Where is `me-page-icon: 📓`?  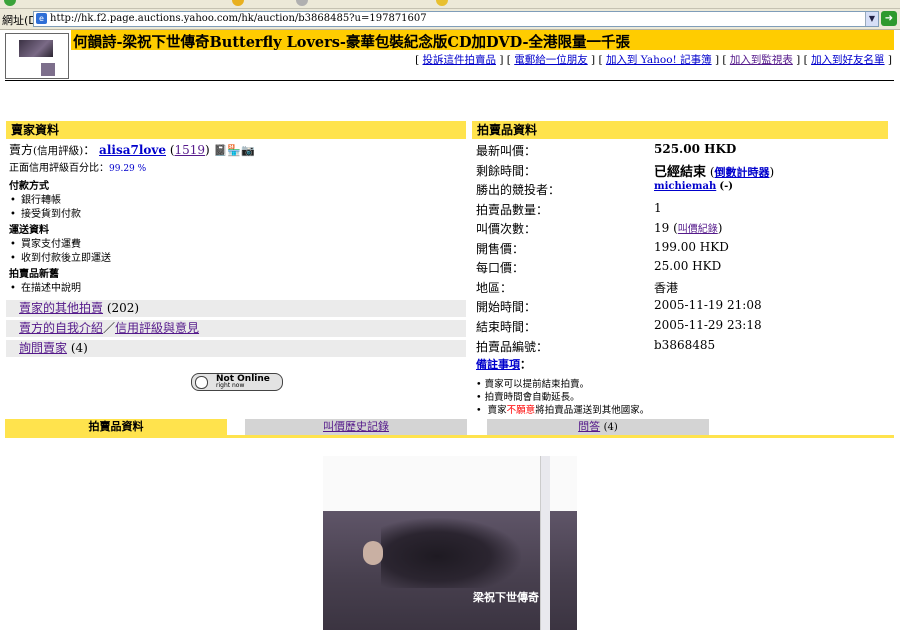
me-page-icon: 📓 is located at coordinates (221, 150).